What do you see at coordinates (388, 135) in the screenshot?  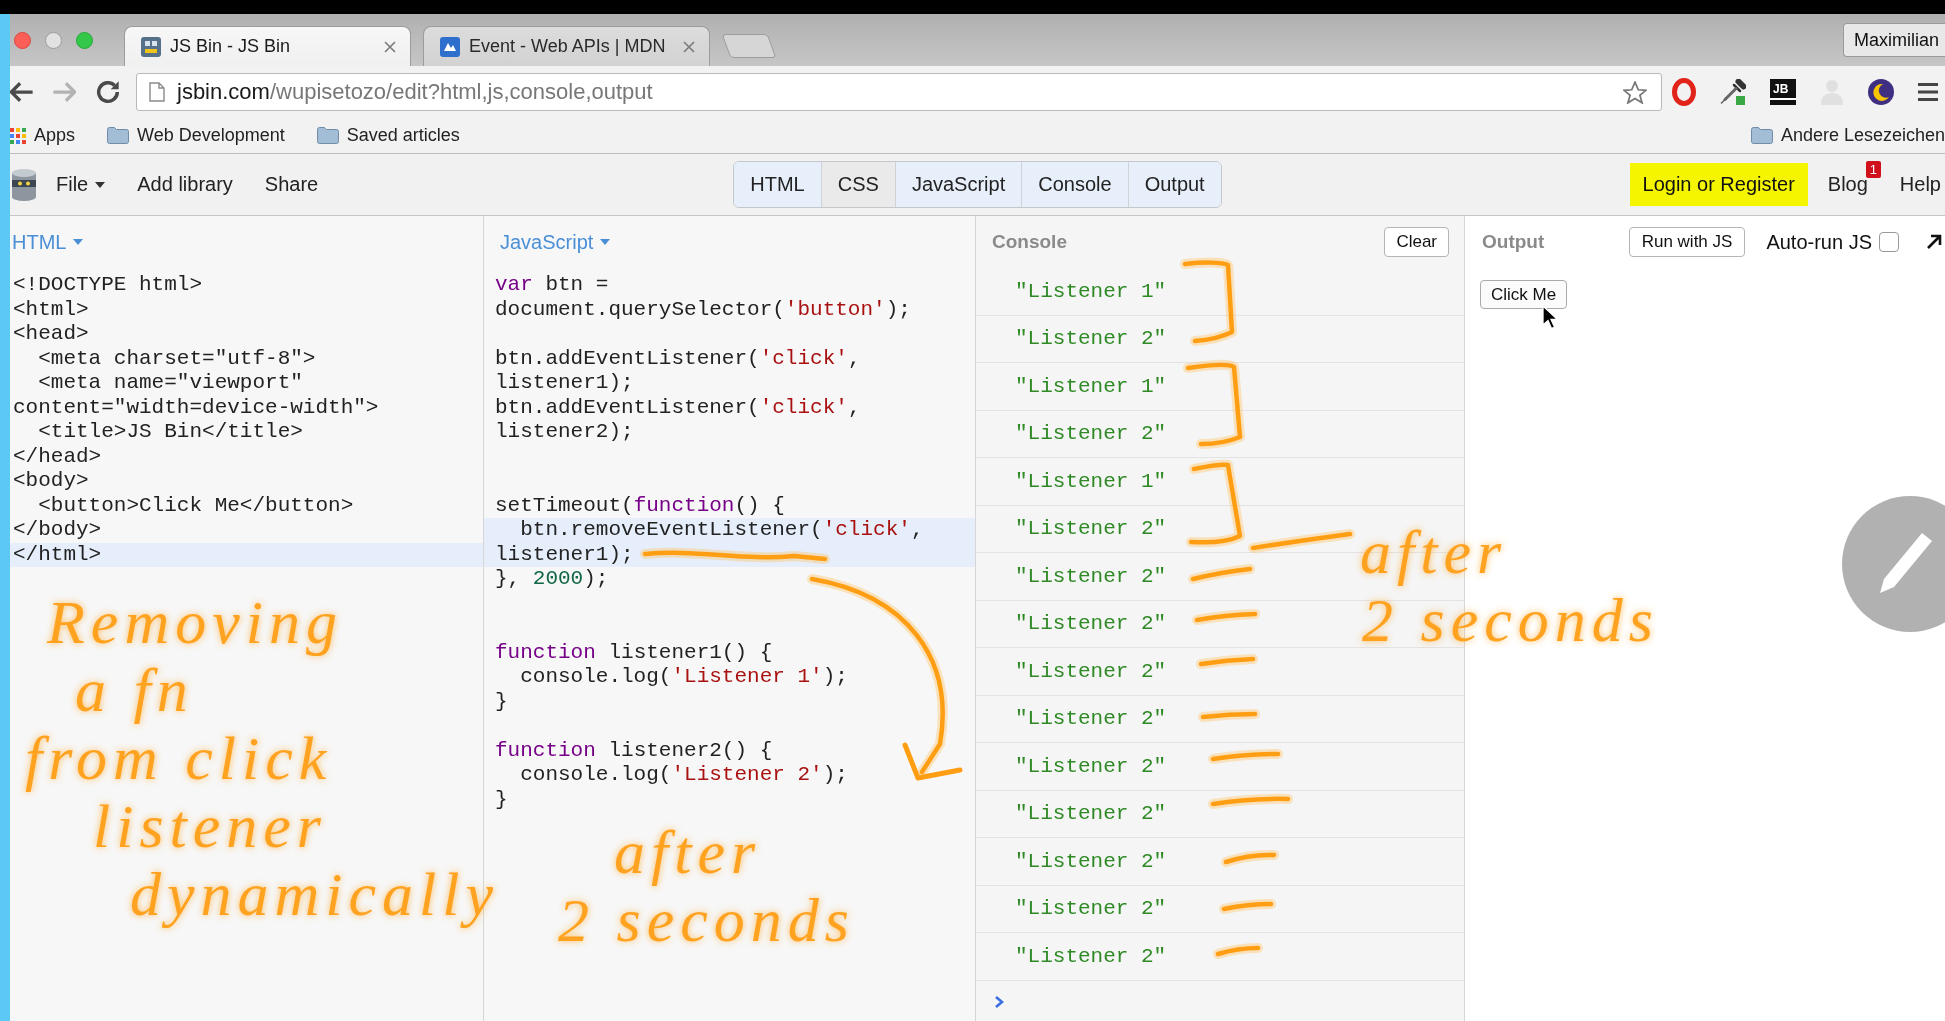 I see `bookmark-item: Saved articles` at bounding box center [388, 135].